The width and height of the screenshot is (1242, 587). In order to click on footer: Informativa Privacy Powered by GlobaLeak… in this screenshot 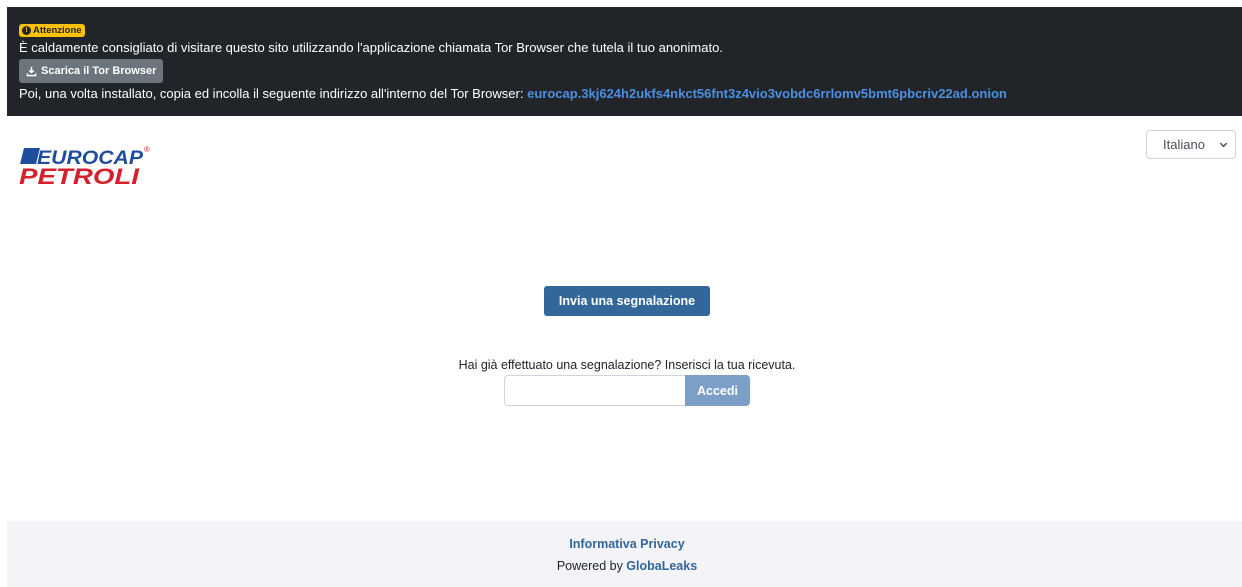, I will do `click(624, 554)`.